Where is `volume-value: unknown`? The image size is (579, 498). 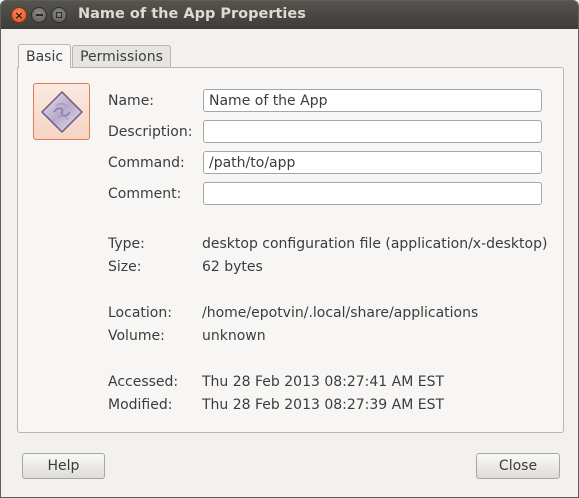 volume-value: unknown is located at coordinates (234, 336).